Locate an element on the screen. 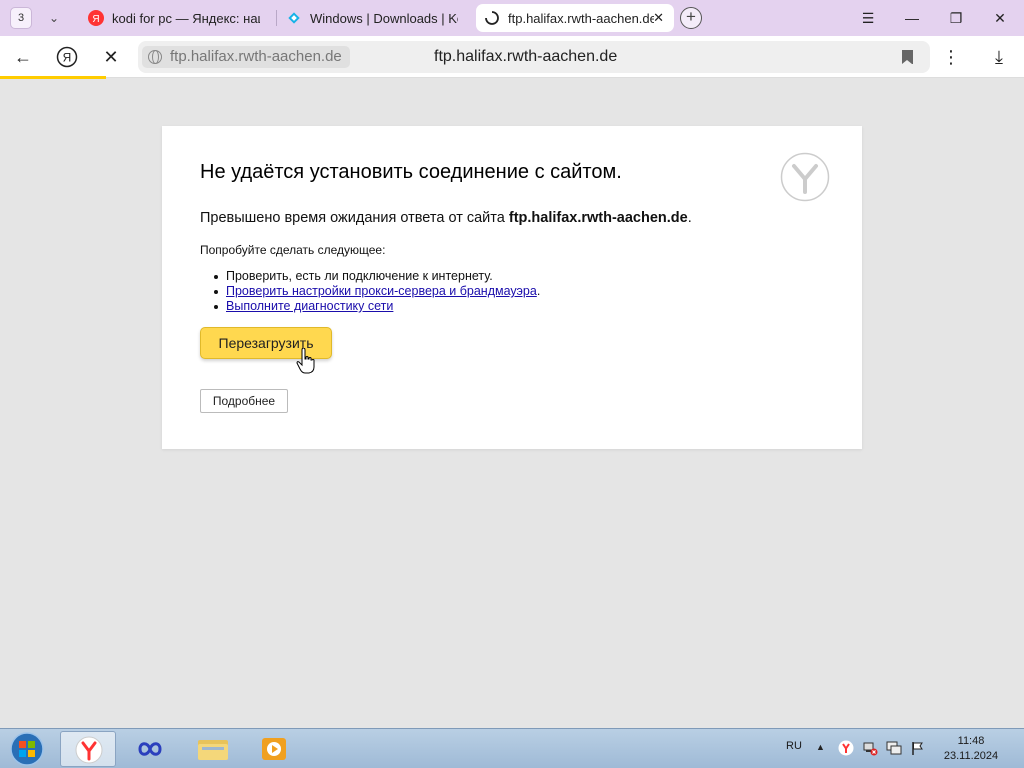 The height and width of the screenshot is (768, 1024). tab-ftp-halifax: ftp.halifax.rwth-aachen.de ✕ is located at coordinates (575, 18).